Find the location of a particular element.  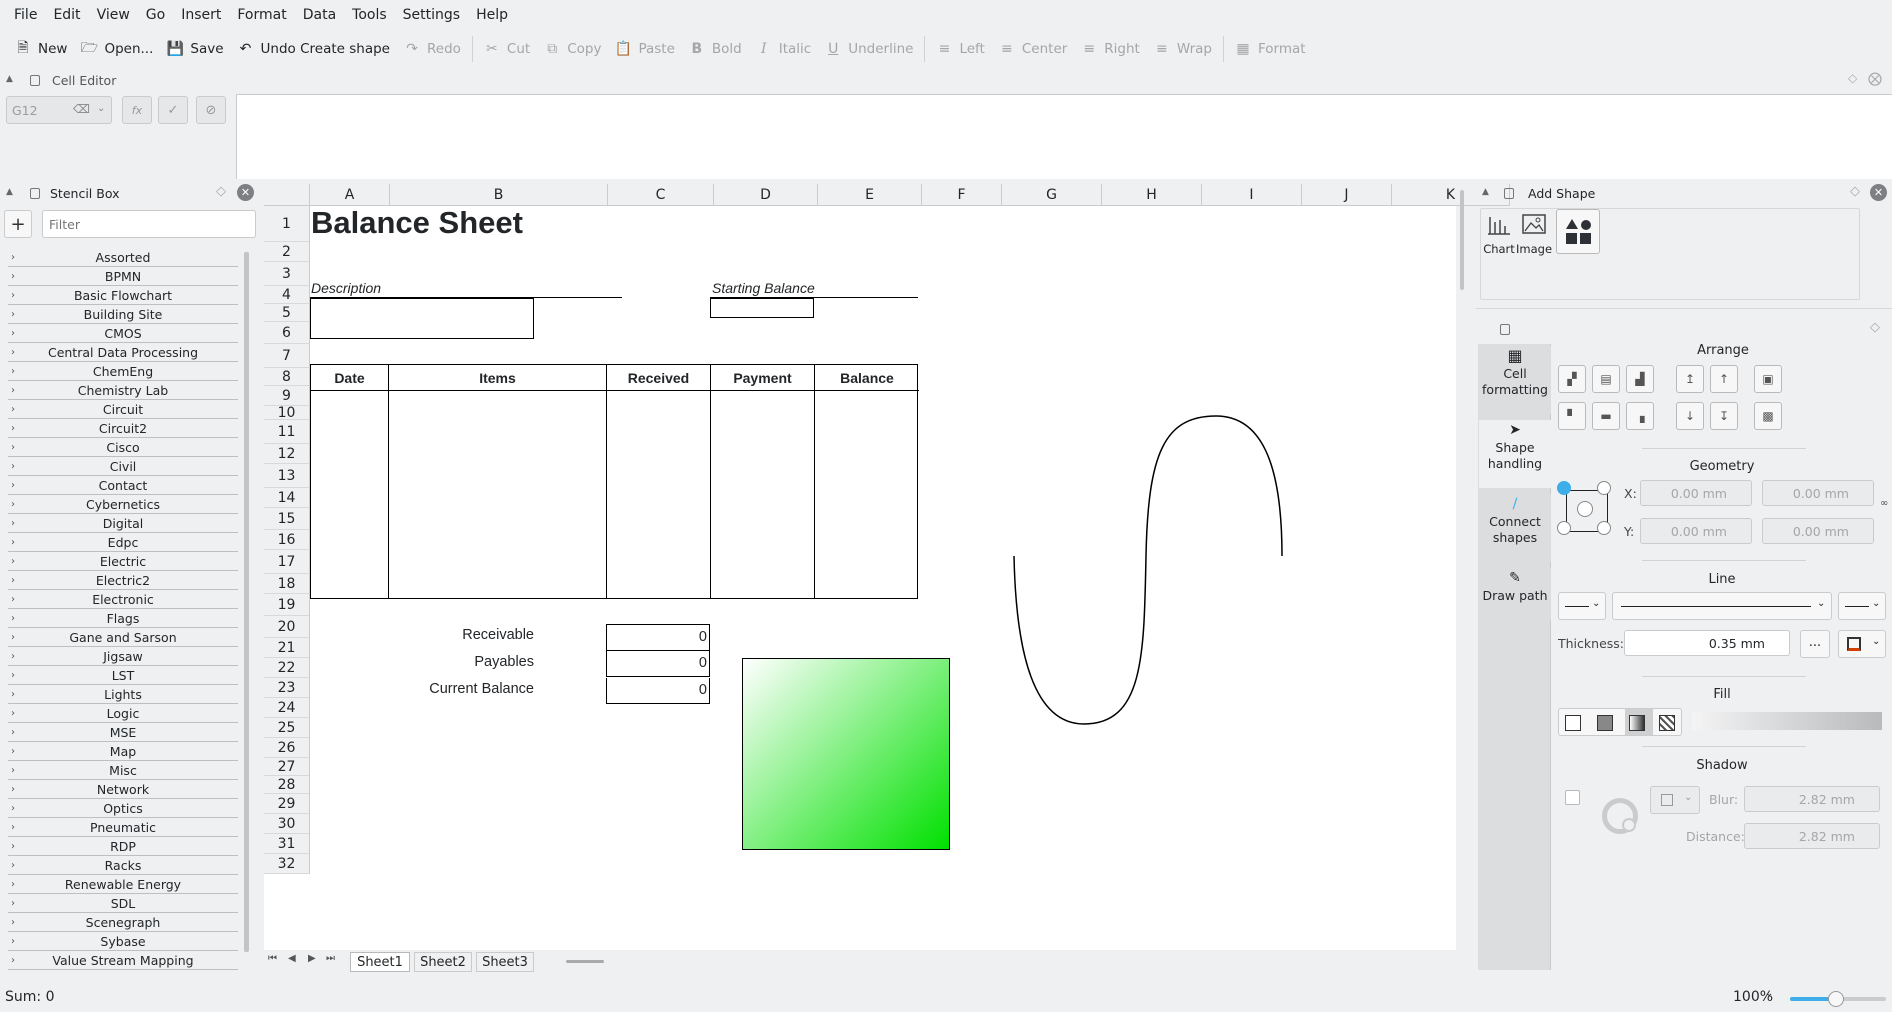

row-header: 24 is located at coordinates (287, 708).